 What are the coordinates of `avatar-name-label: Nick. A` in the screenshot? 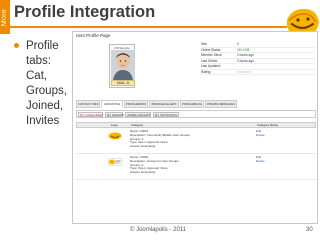 It's located at (123, 83).